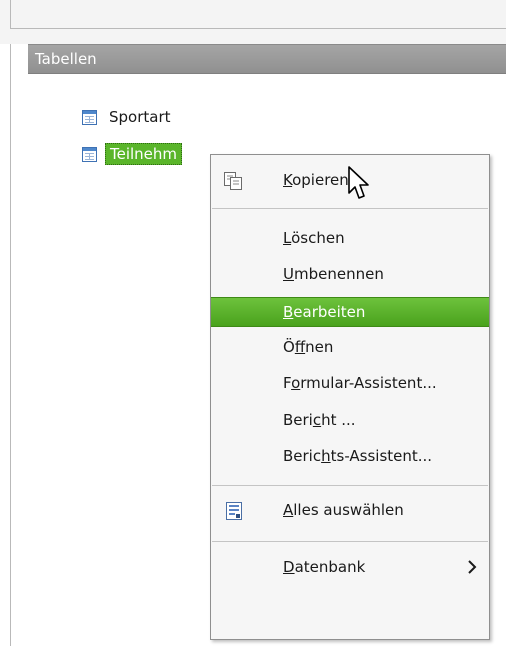  I want to click on table-item-sportart: Sportart, so click(126, 117).